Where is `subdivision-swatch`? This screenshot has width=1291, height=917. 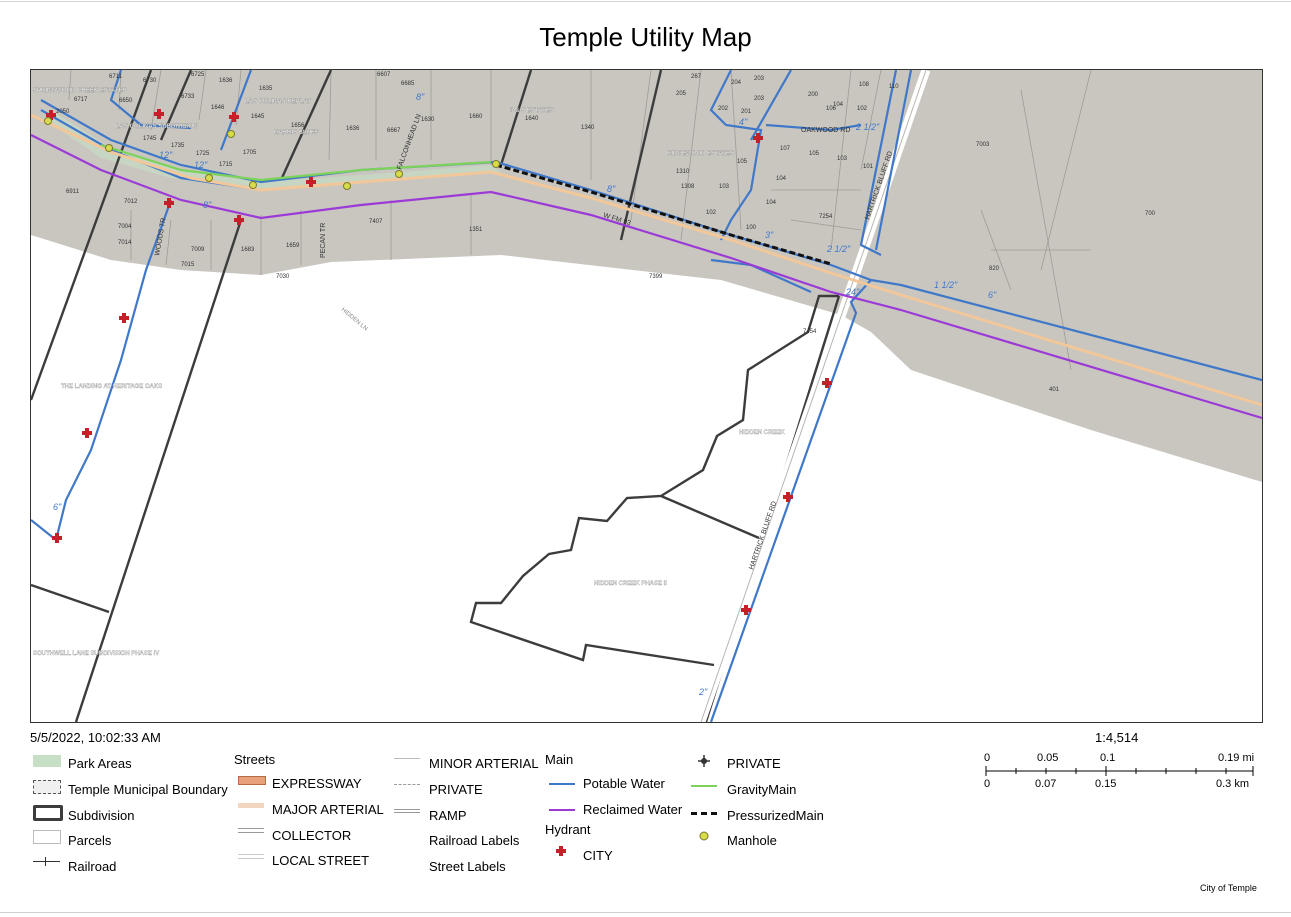 subdivision-swatch is located at coordinates (48, 813).